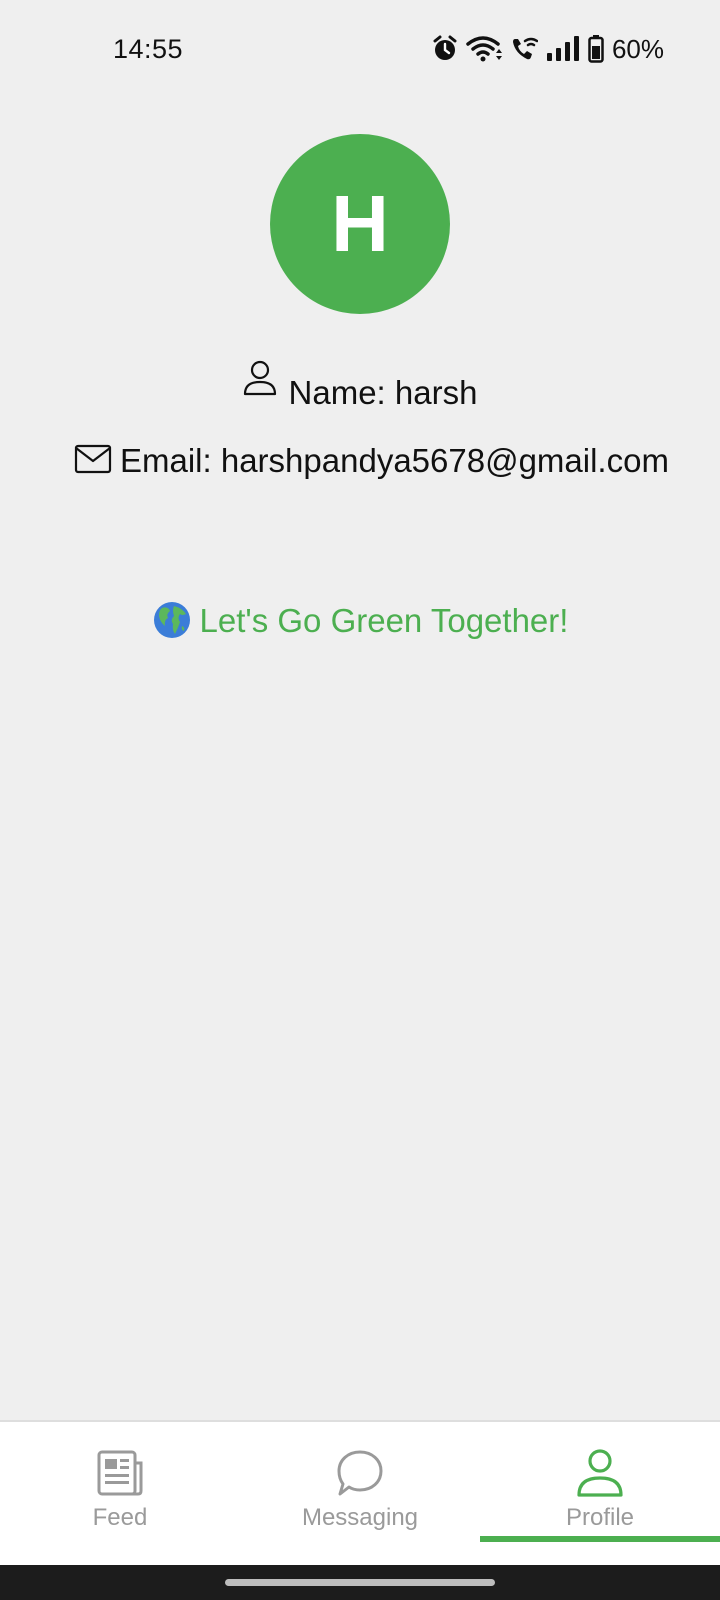 This screenshot has height=1600, width=720. Describe the element at coordinates (524, 49) in the screenshot. I see `wifi-call-icon` at that location.